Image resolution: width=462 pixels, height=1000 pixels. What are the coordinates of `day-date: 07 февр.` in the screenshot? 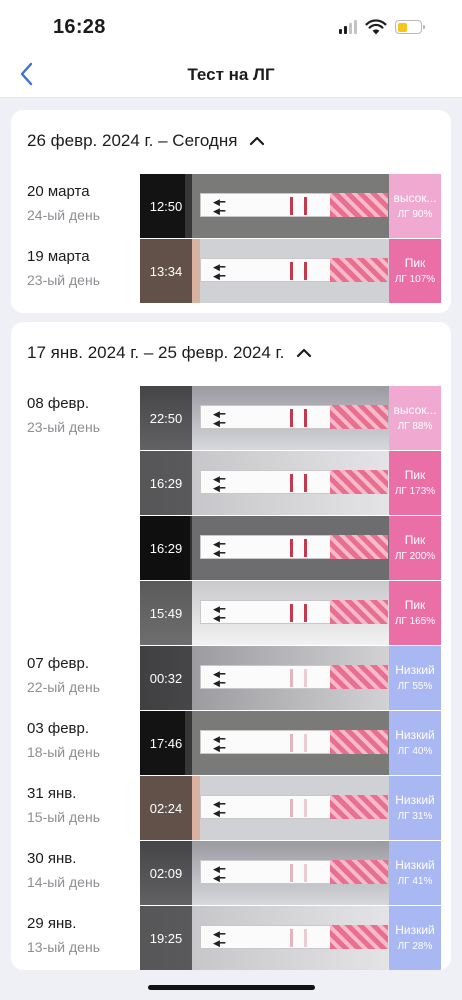 It's located at (58, 663).